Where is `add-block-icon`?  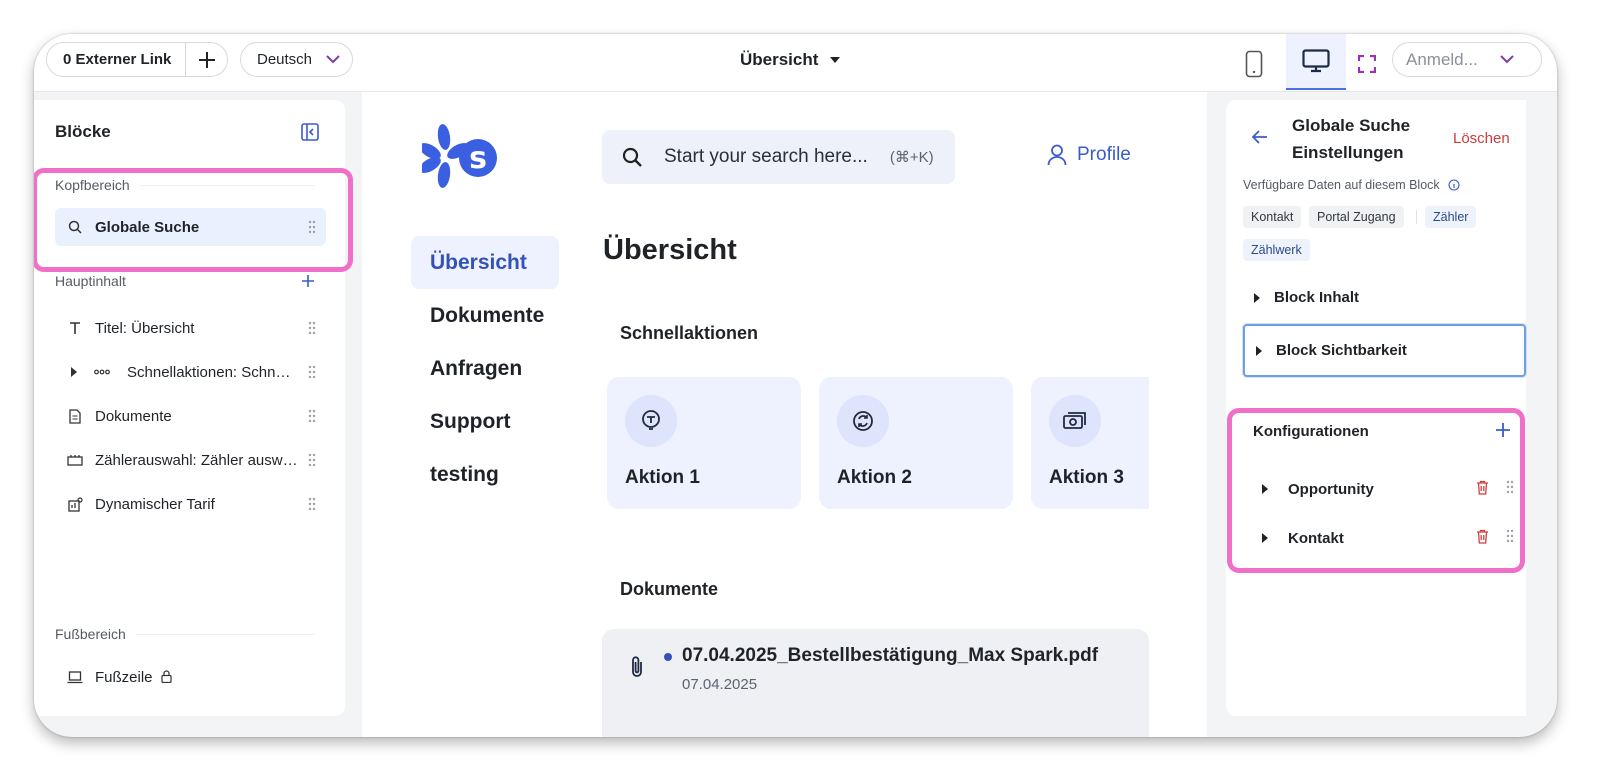 add-block-icon is located at coordinates (308, 281).